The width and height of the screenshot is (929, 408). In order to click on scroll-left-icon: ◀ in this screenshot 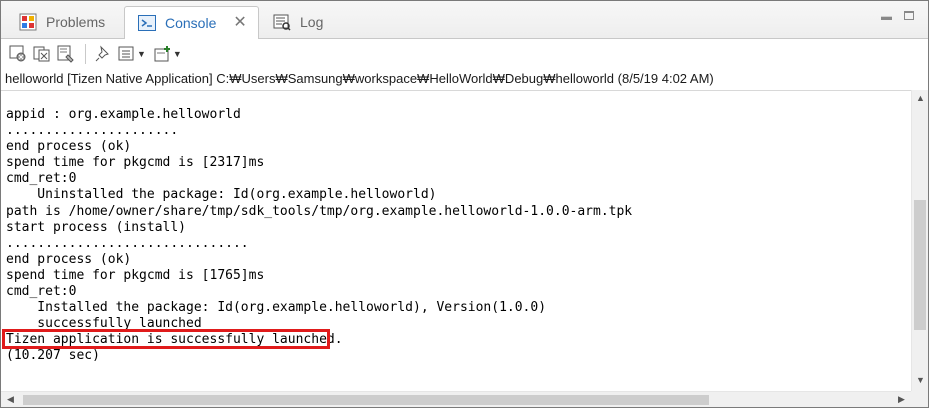, I will do `click(10, 399)`.